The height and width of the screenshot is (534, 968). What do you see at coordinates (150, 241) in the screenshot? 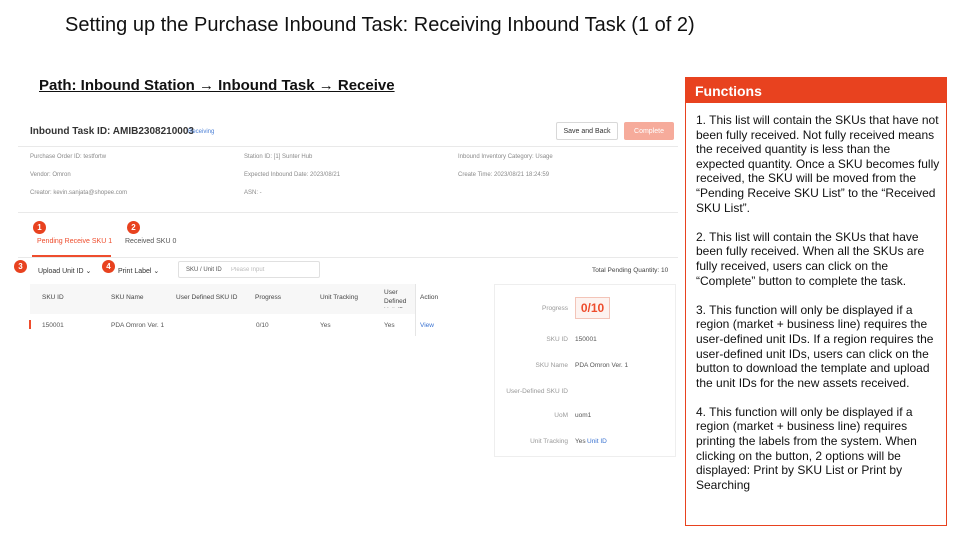
I see `tab-received-sku: Received SKU 0` at bounding box center [150, 241].